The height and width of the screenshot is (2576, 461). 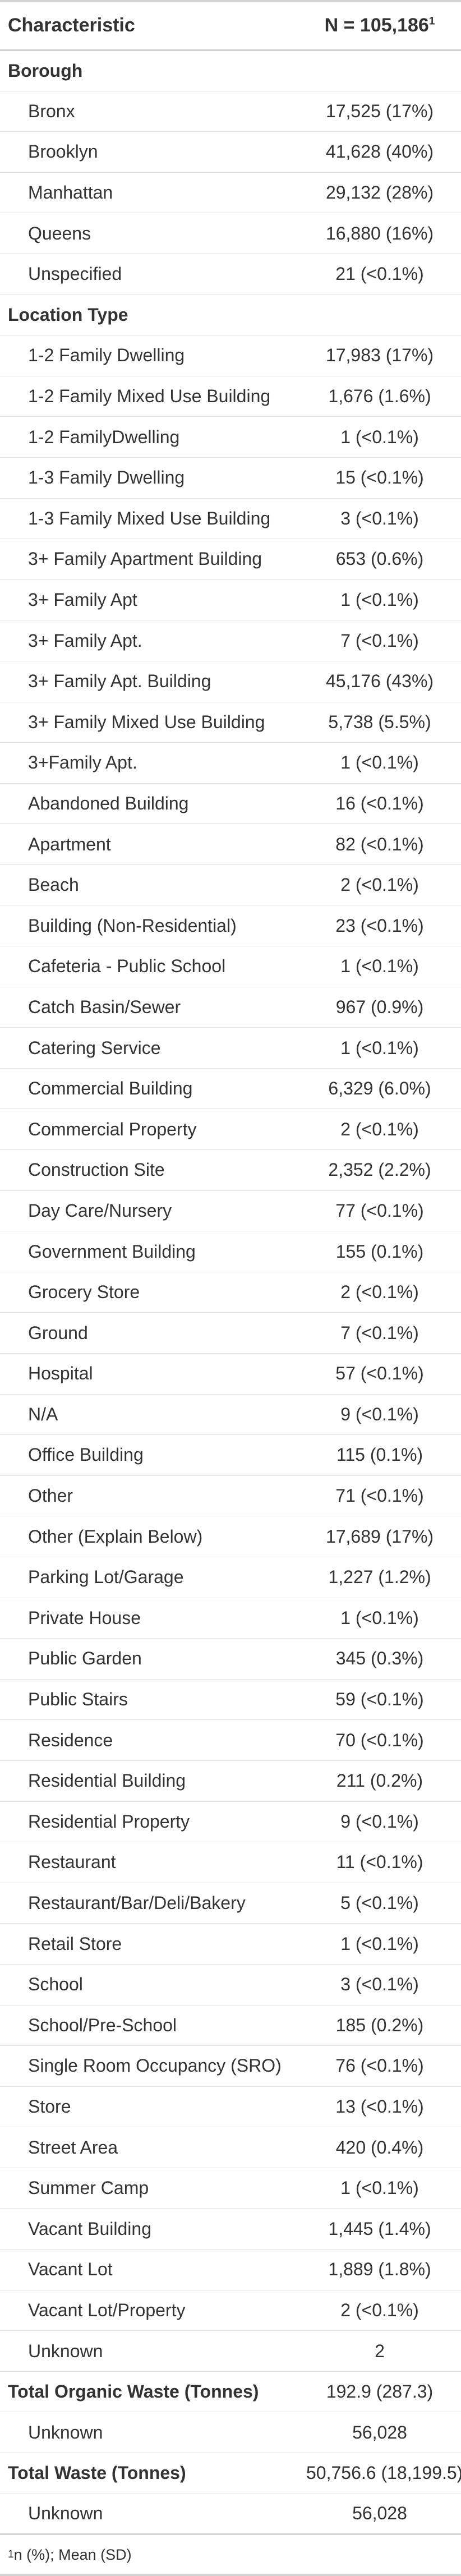 I want to click on table-row: 3+ Family Mixed Use Building 5,738 (5.5%), so click(x=231, y=722).